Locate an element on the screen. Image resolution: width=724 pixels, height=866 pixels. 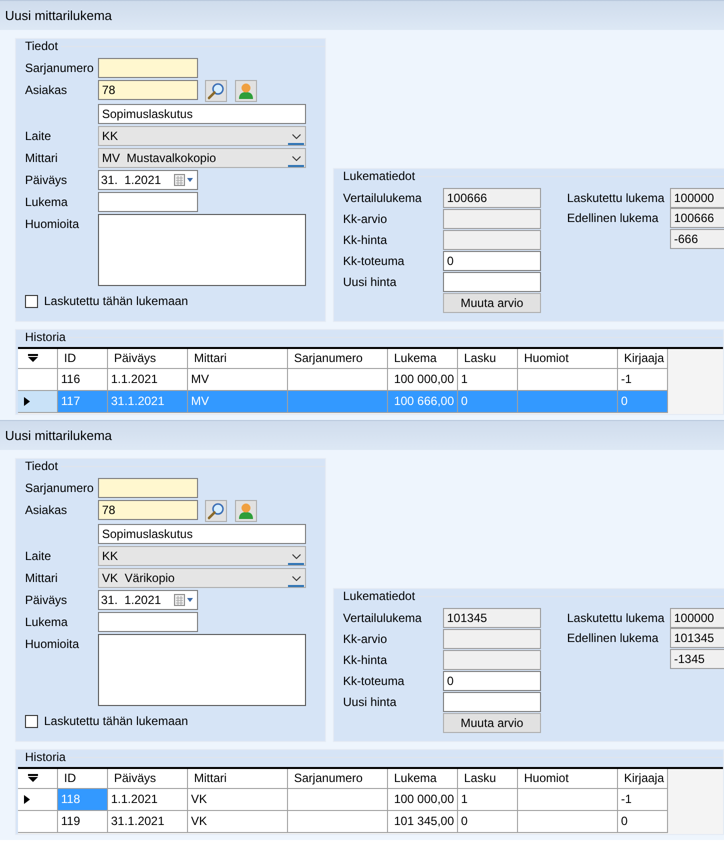
field-label: Asiakas is located at coordinates (46, 510).